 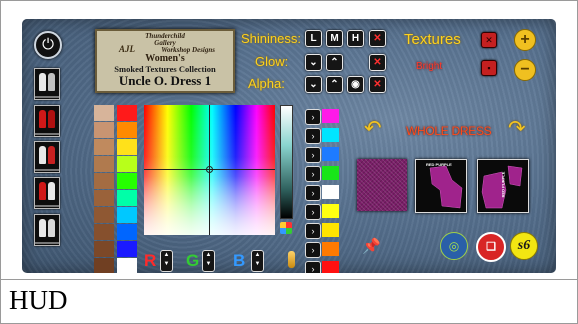 I want to click on bright-label: Bright, so click(x=429, y=66).